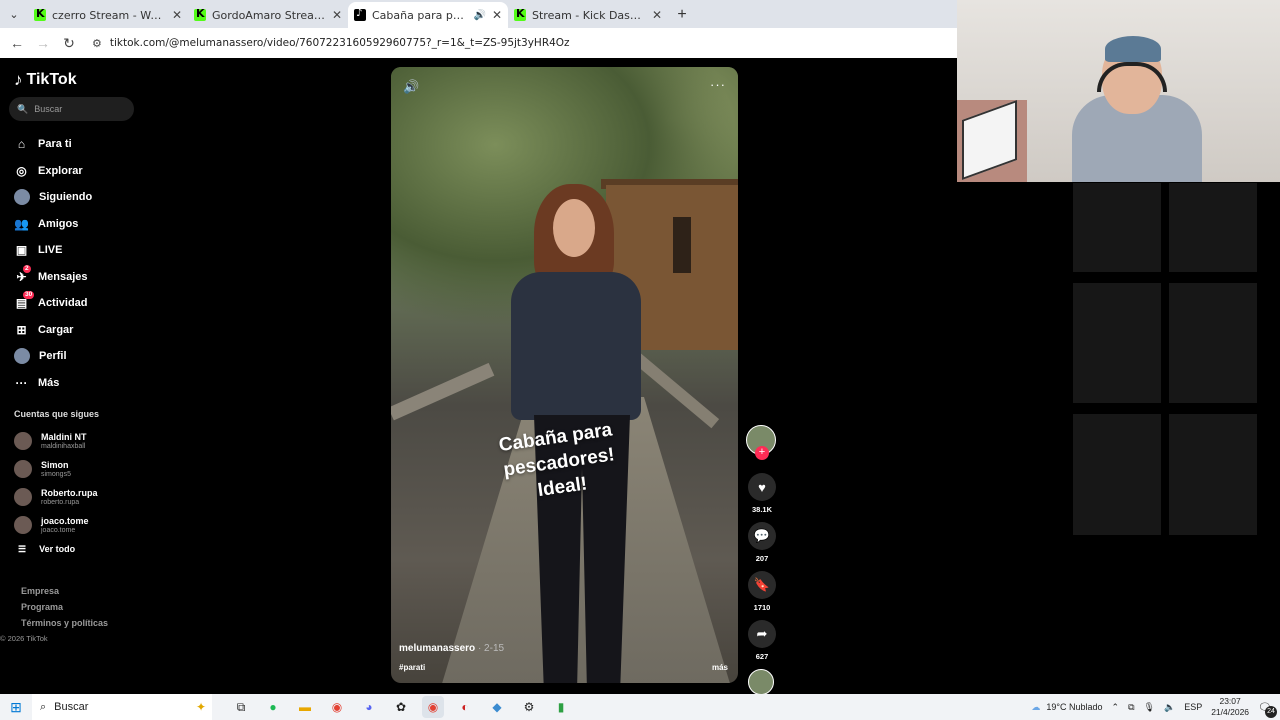 This screenshot has height=720, width=1280. What do you see at coordinates (762, 453) in the screenshot?
I see `follow-plus-icon: +` at bounding box center [762, 453].